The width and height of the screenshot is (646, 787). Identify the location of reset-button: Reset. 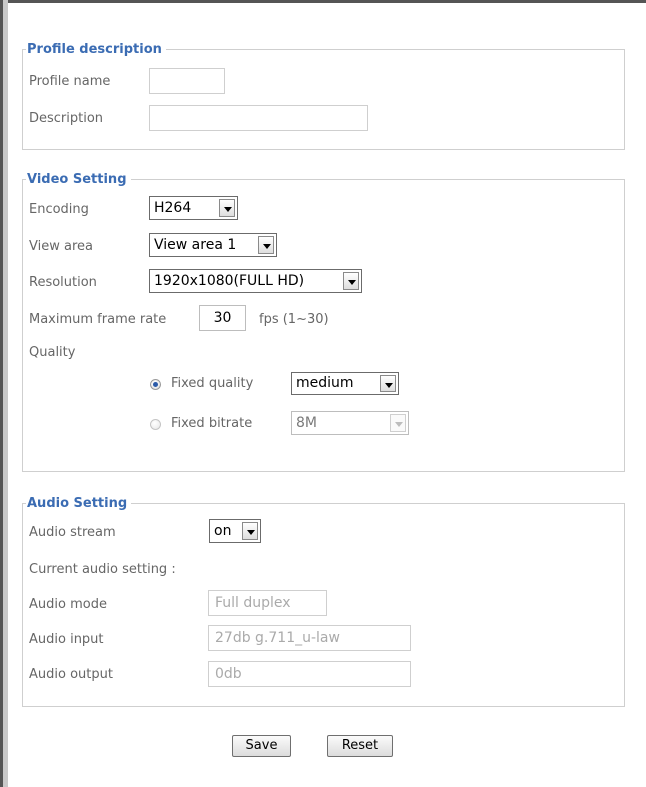
(360, 746).